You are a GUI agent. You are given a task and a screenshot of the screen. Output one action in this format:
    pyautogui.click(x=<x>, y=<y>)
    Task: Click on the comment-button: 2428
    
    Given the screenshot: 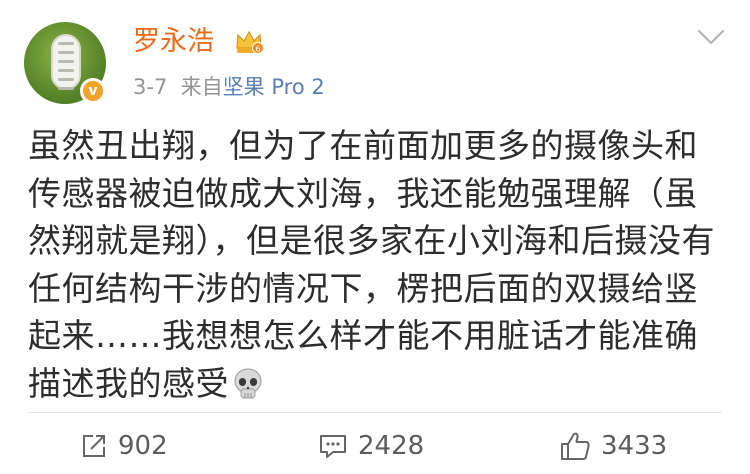 What is the action you would take?
    pyautogui.click(x=371, y=446)
    